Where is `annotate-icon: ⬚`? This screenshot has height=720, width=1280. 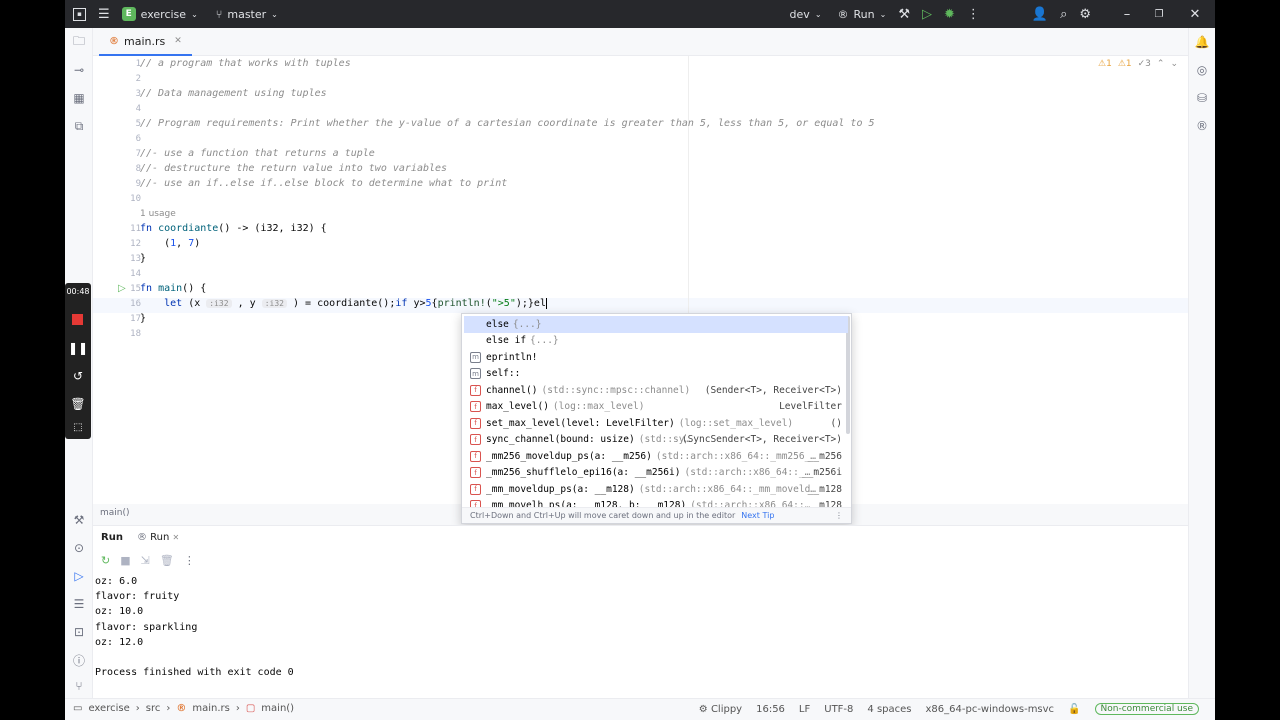 annotate-icon: ⬚ is located at coordinates (78, 427).